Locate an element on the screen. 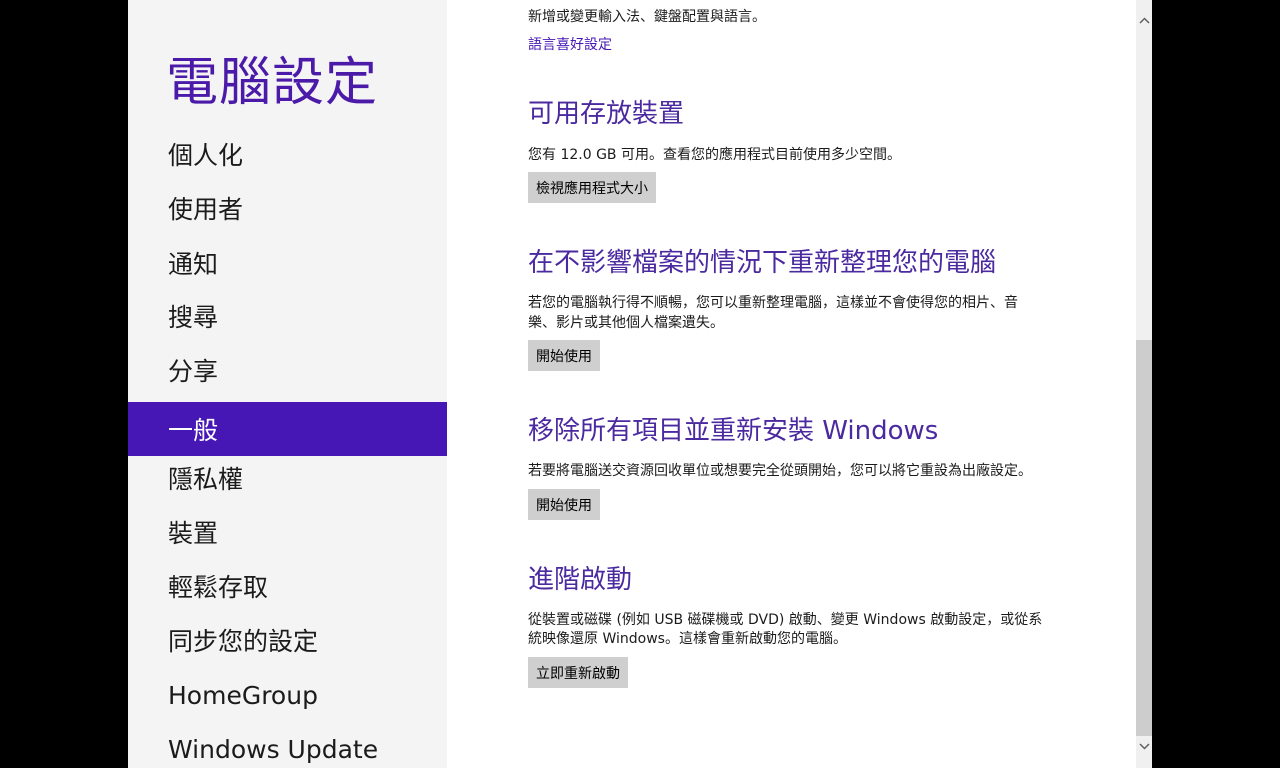  sidebar-item-homegroup: HomeGroup is located at coordinates (287, 695).